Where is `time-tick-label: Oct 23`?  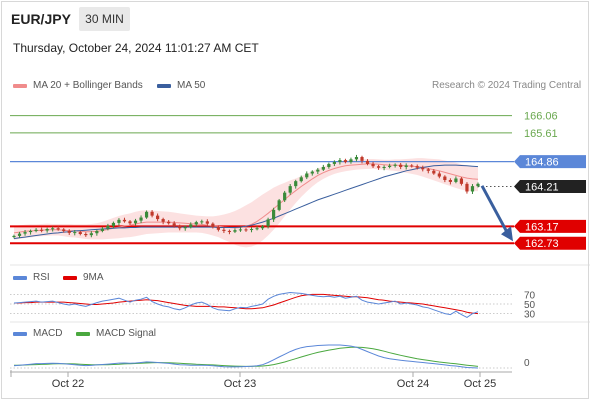
time-tick-label: Oct 23 is located at coordinates (240, 384).